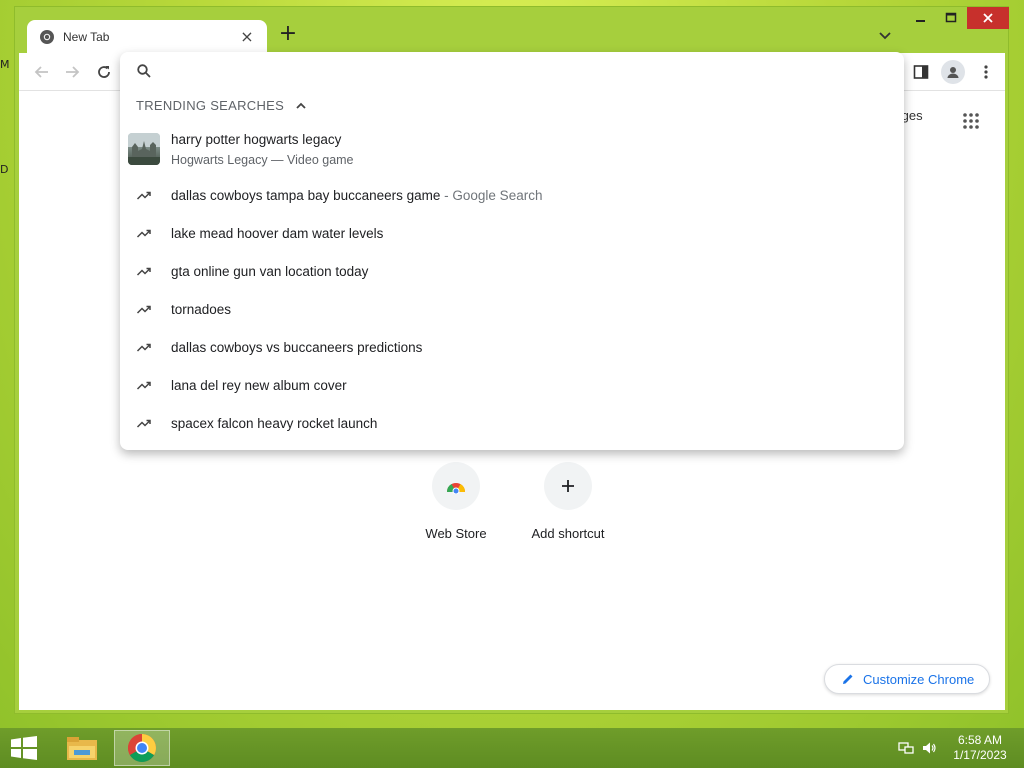 The height and width of the screenshot is (768, 1024). Describe the element at coordinates (980, 740) in the screenshot. I see `clock-time: 6:58 AM` at that location.